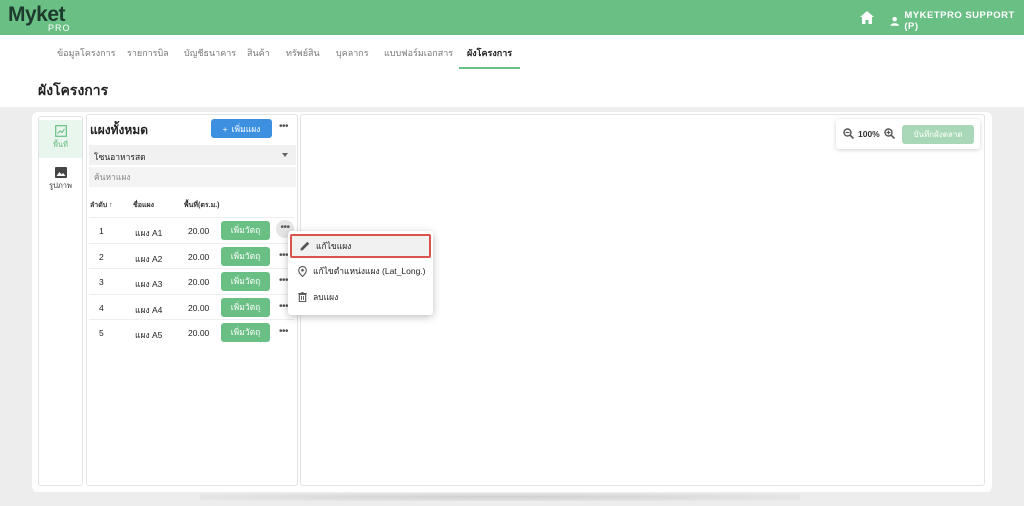 This screenshot has width=1024, height=506. What do you see at coordinates (60, 131) in the screenshot?
I see `area-icon` at bounding box center [60, 131].